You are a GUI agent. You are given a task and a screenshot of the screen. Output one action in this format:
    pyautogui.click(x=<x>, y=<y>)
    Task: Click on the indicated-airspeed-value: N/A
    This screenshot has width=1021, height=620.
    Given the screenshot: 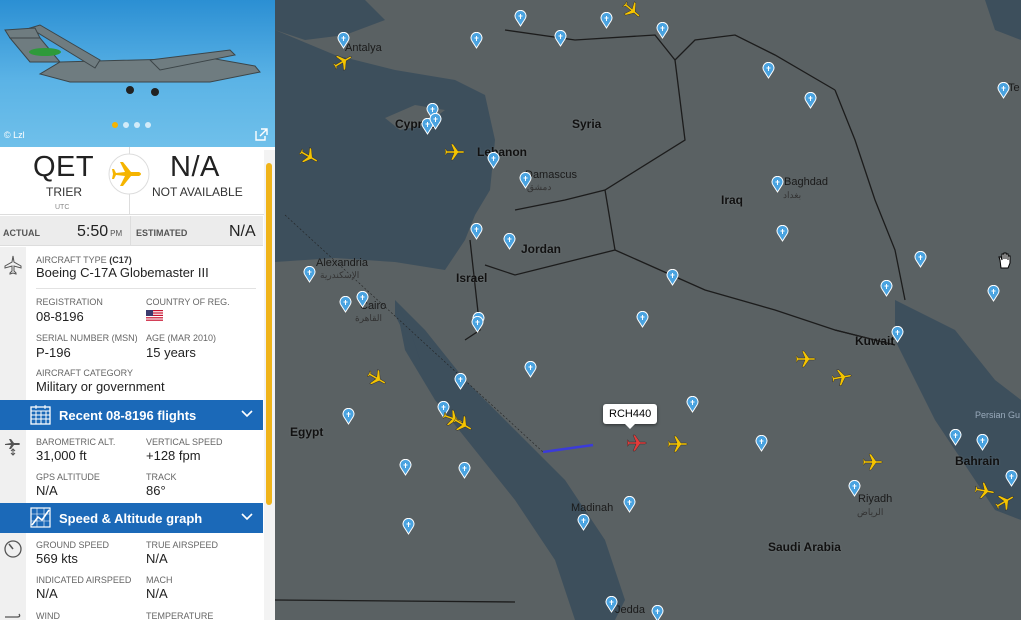 What is the action you would take?
    pyautogui.click(x=47, y=593)
    